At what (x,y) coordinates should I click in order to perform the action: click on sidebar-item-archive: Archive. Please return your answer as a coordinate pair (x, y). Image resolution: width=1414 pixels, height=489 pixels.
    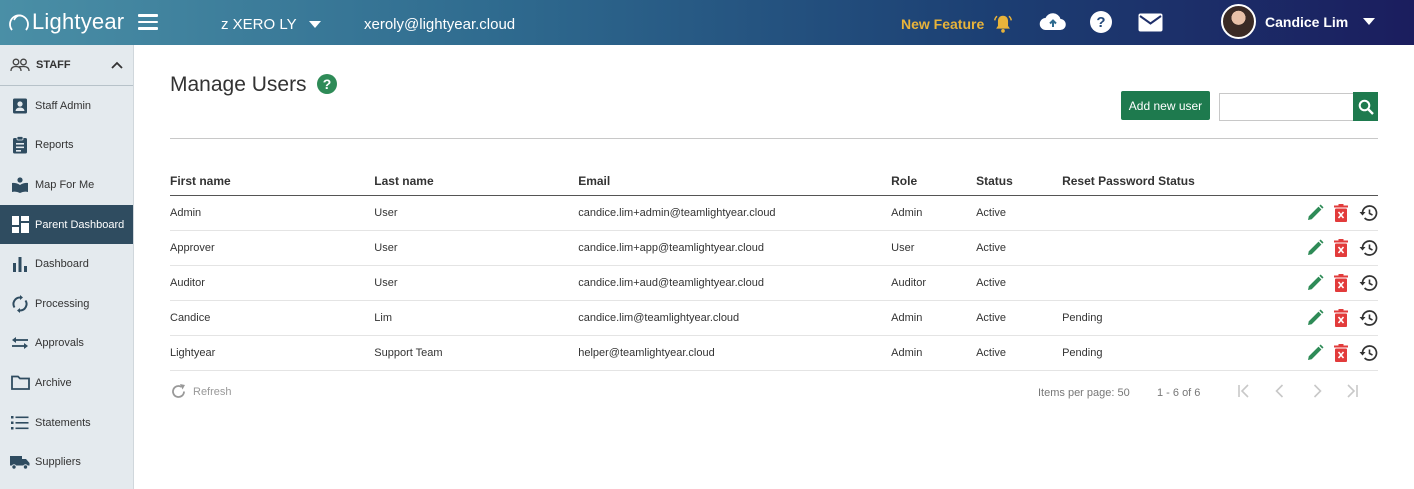
    Looking at the image, I should click on (66, 383).